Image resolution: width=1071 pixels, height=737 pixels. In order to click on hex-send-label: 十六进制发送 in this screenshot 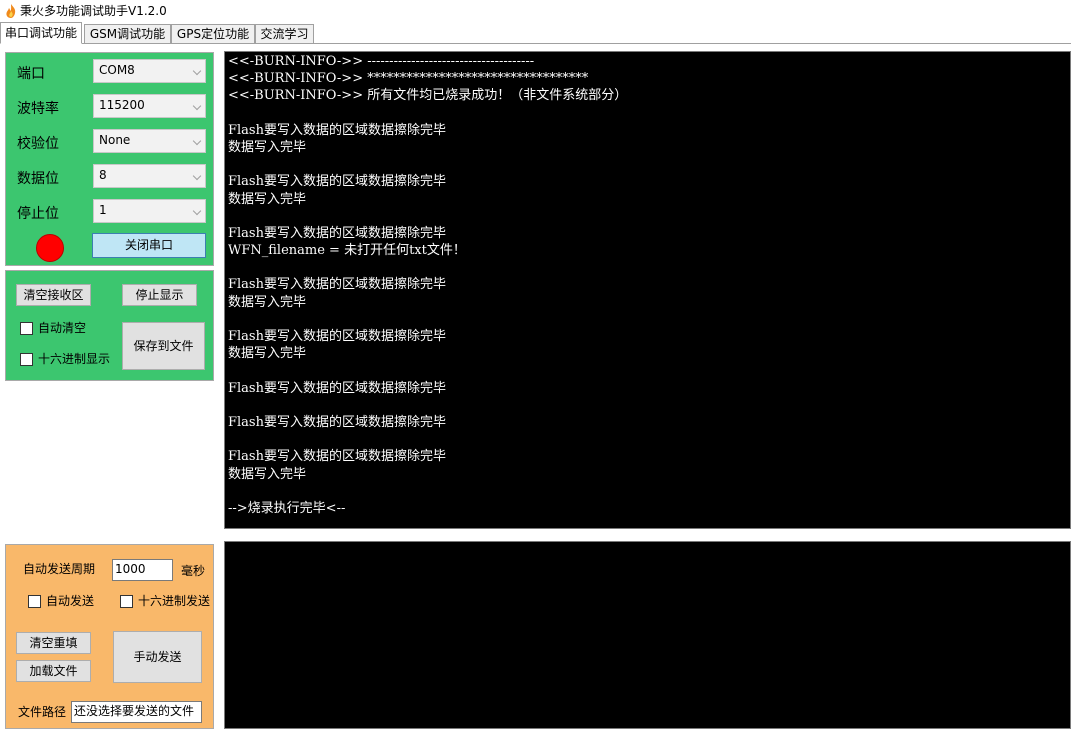, I will do `click(174, 601)`.